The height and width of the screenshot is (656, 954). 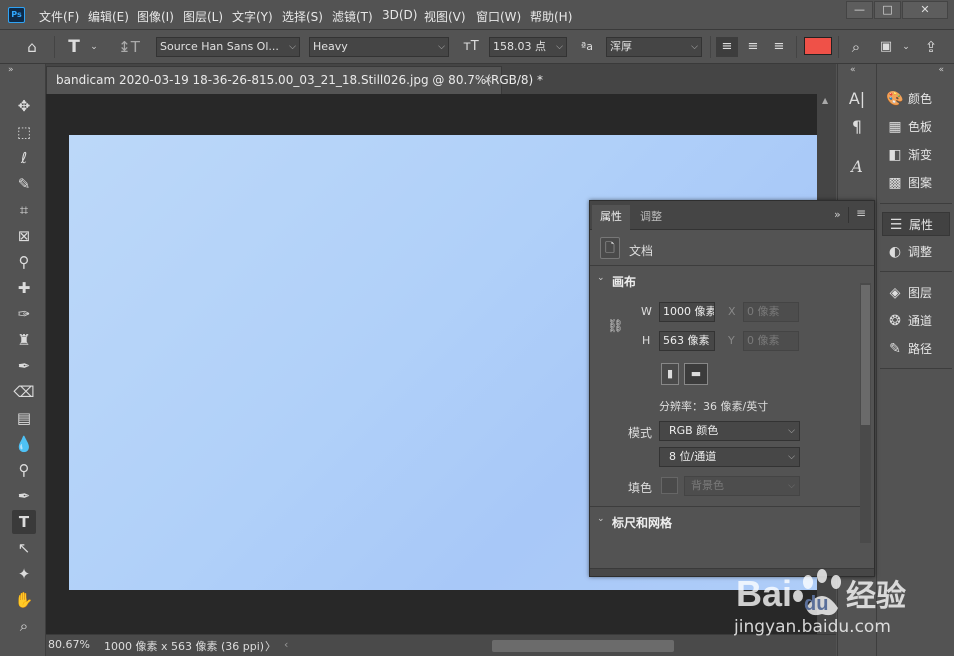 I want to click on font-style-select: Heavy ⌵, so click(x=379, y=47).